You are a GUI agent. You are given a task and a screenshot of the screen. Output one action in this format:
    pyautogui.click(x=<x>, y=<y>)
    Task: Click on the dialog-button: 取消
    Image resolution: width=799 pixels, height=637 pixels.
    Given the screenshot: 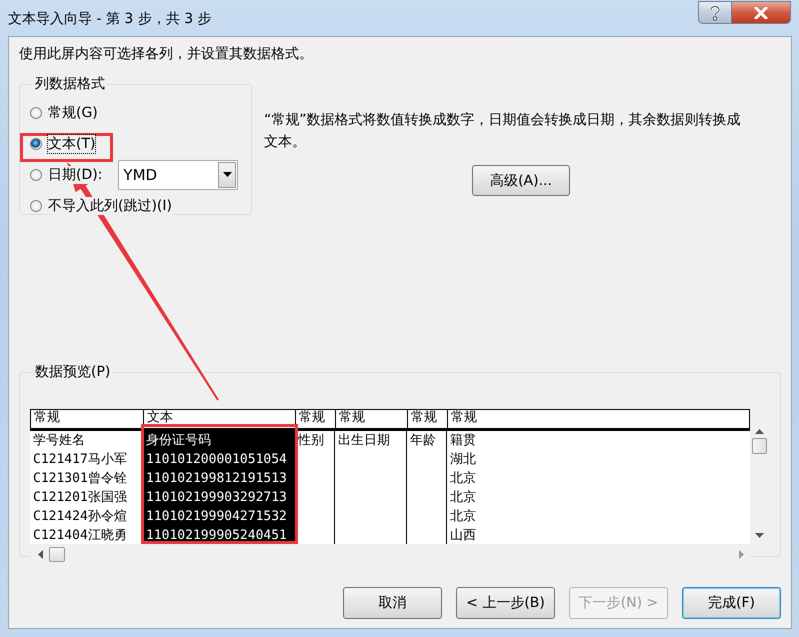 What is the action you would take?
    pyautogui.click(x=392, y=603)
    